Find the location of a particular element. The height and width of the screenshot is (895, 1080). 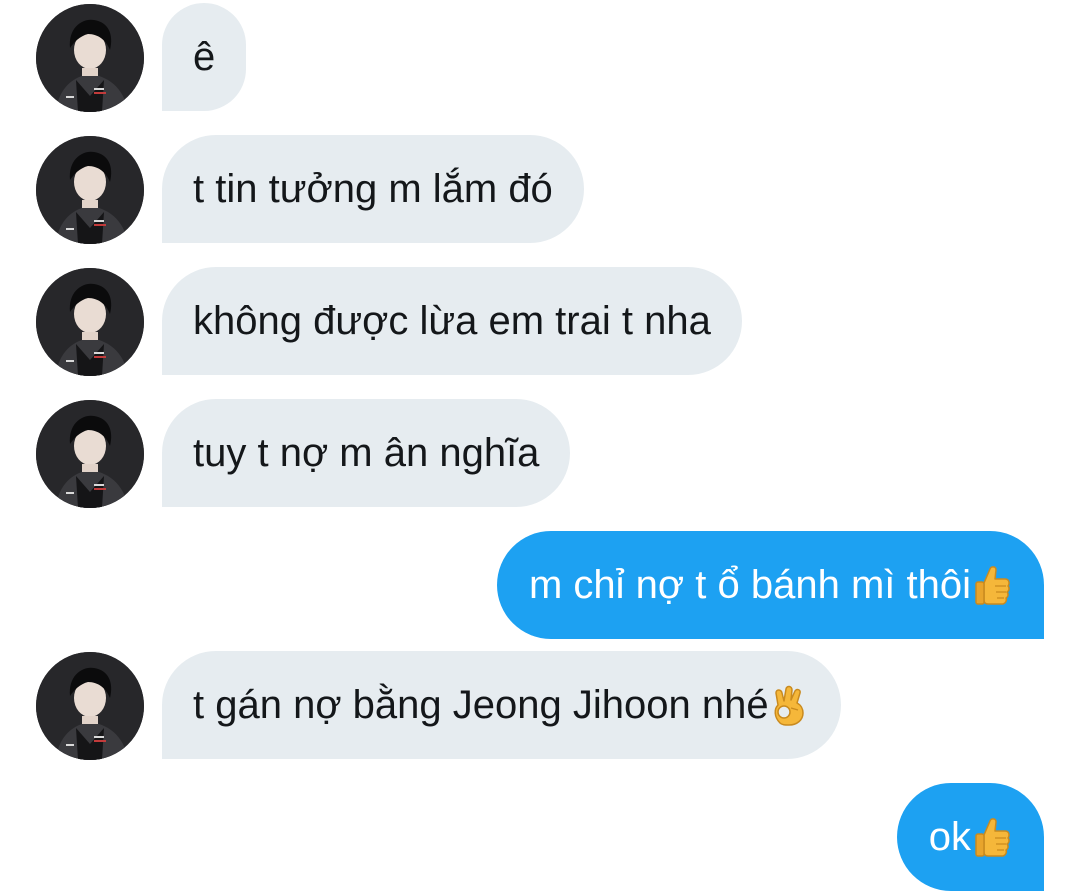

message-text: t tin tưởng m lắm đó is located at coordinates (373, 189).